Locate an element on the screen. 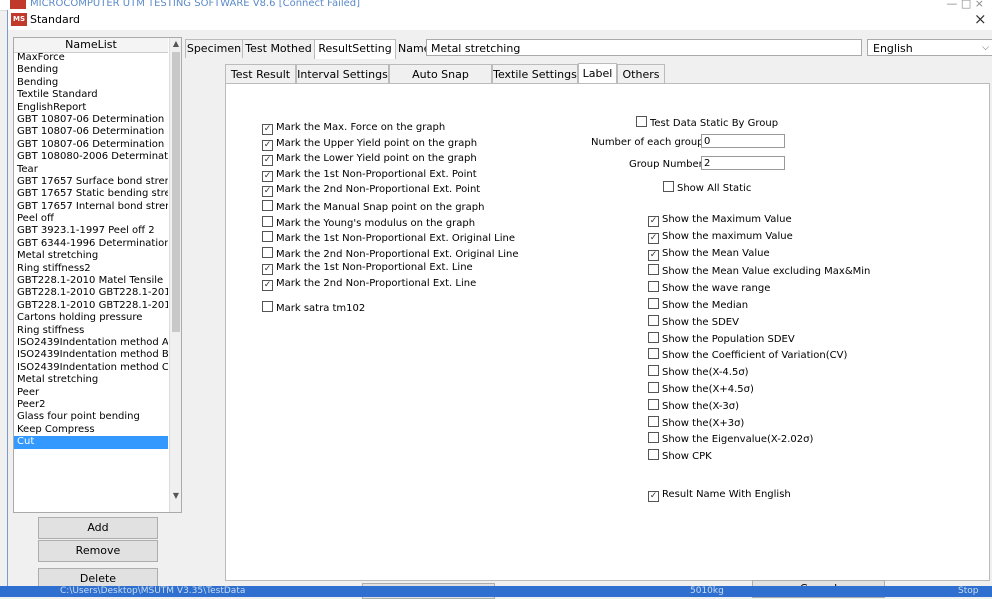 The image size is (992, 599). status-path: C:\Users\Desktop\MSUTM V3.35\TestData is located at coordinates (153, 591).